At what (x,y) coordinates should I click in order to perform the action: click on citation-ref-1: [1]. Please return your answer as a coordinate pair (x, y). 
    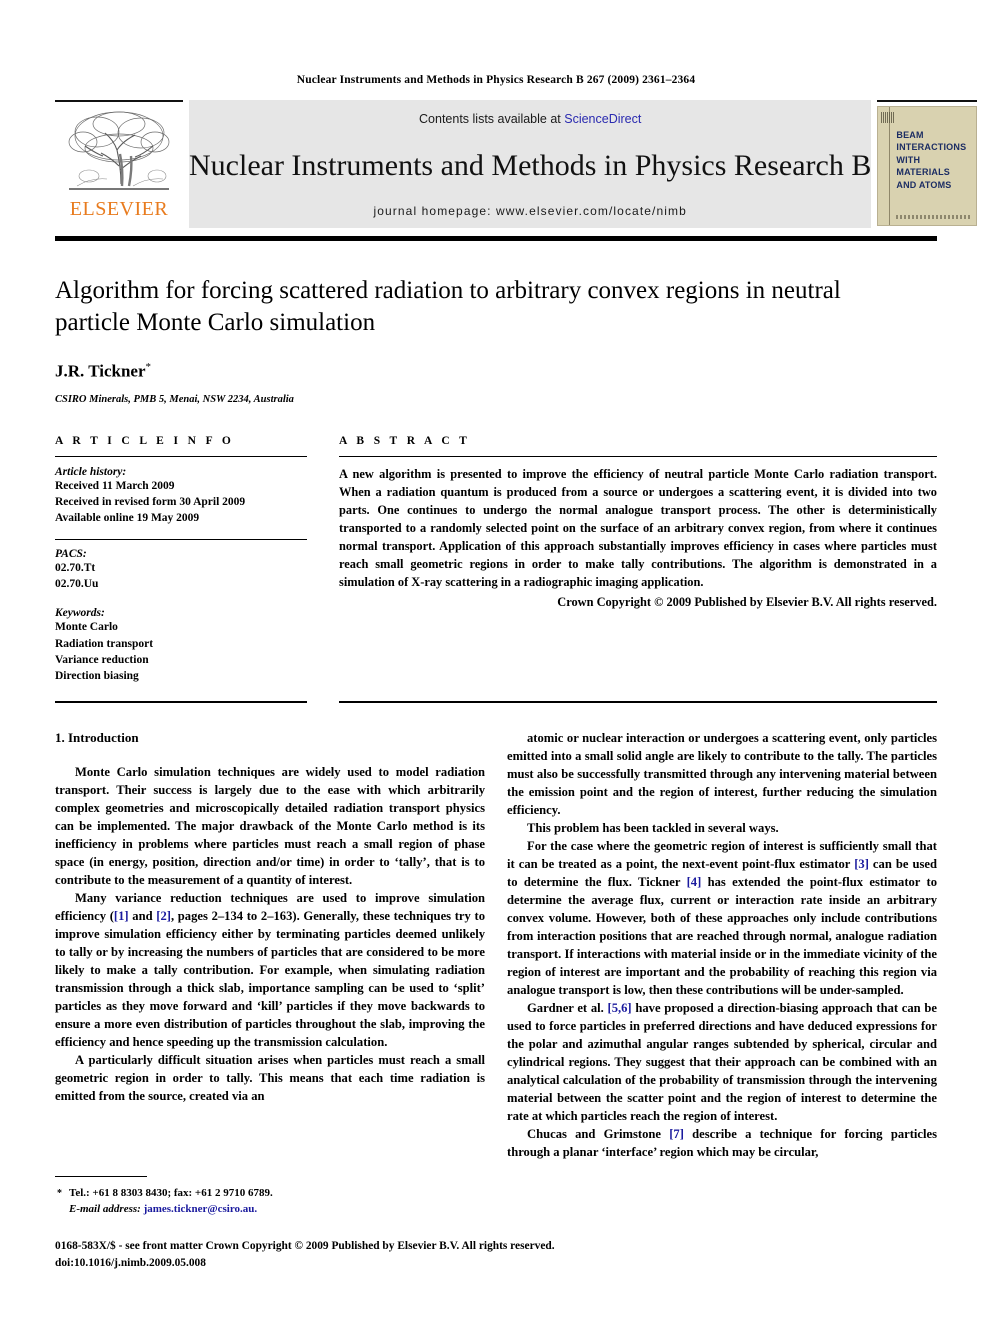
    Looking at the image, I should click on (121, 916).